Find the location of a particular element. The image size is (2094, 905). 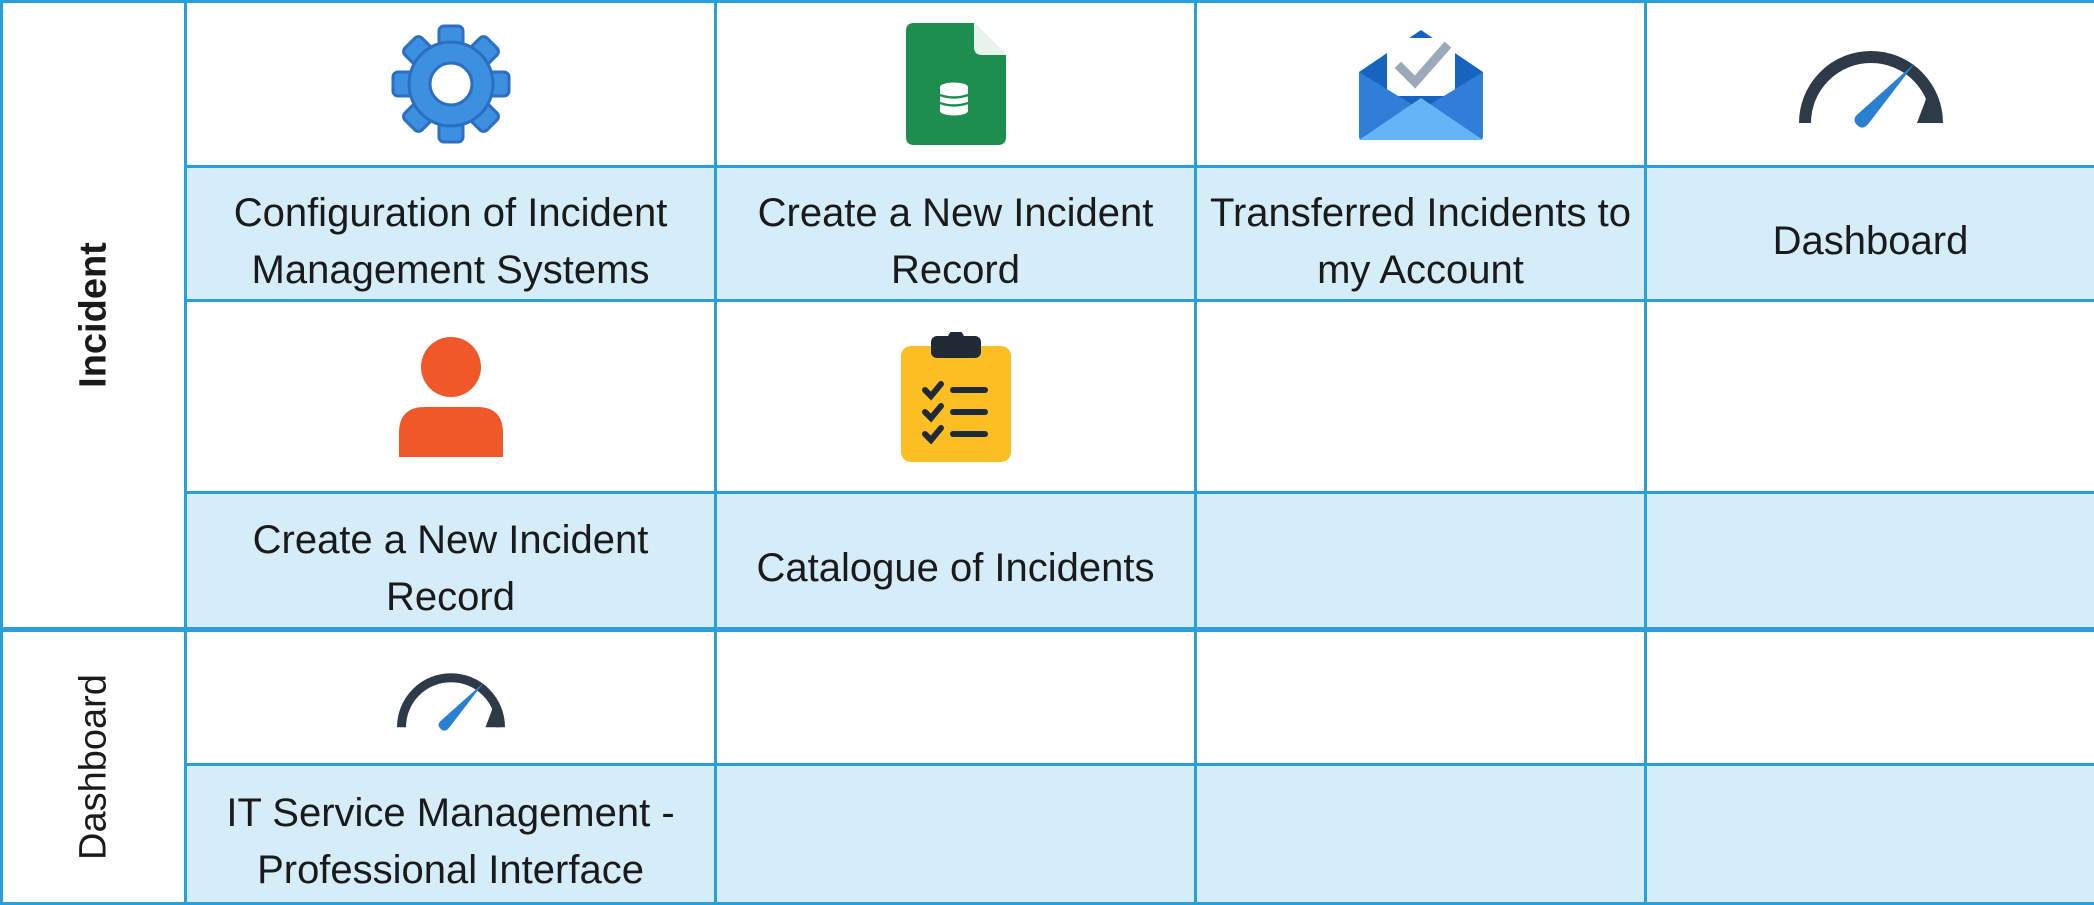

clipboard-checklist-icon is located at coordinates (955, 397).